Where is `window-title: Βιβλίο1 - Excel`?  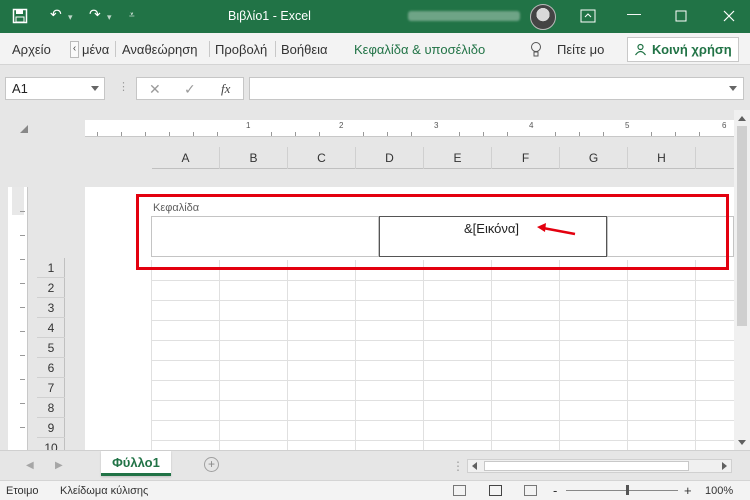 window-title: Βιβλίο1 - Excel is located at coordinates (269, 16).